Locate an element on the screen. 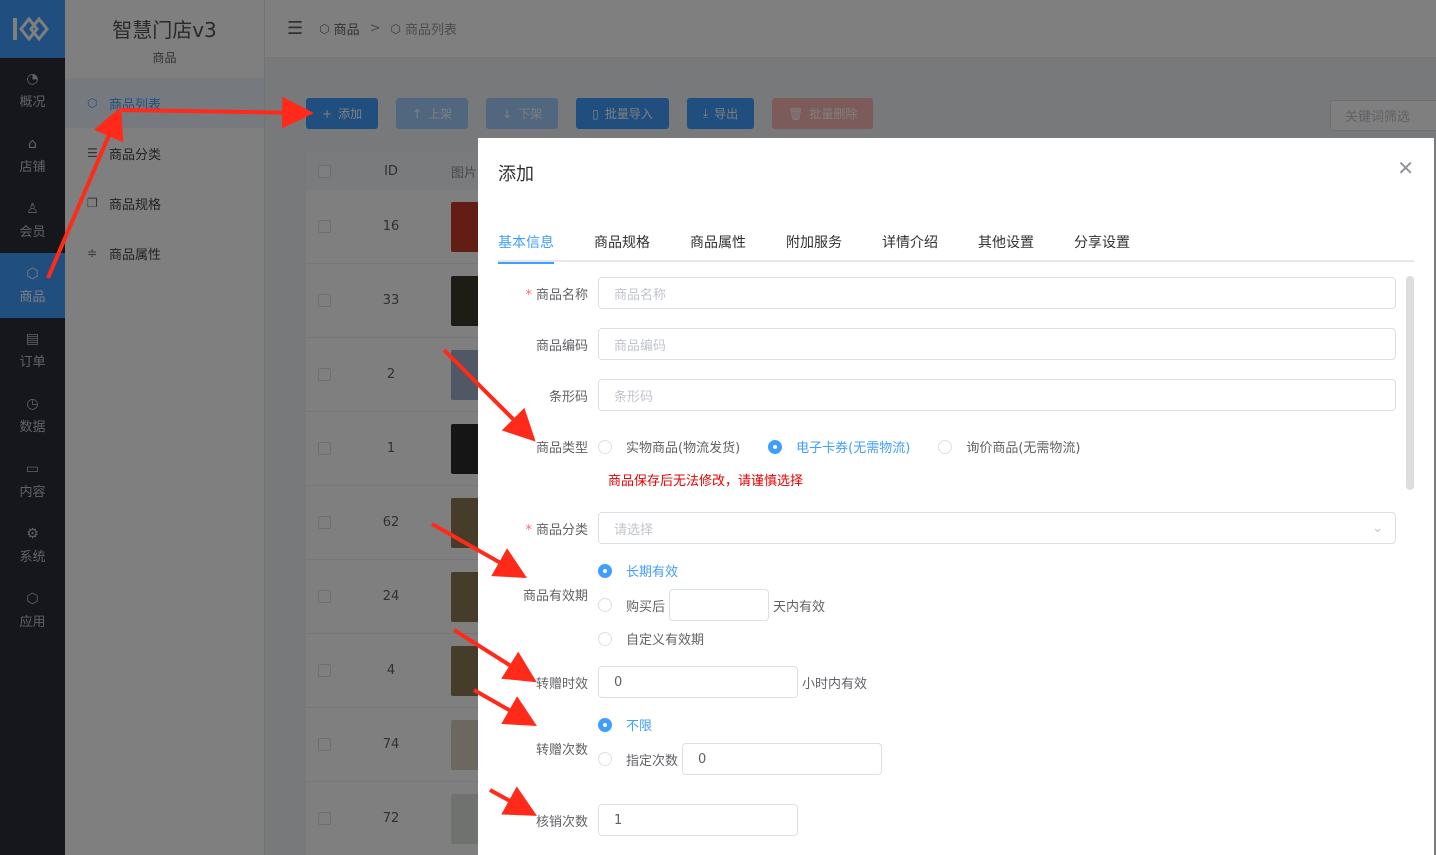 The height and width of the screenshot is (855, 1436). tab-details: 详情介绍 is located at coordinates (910, 247).